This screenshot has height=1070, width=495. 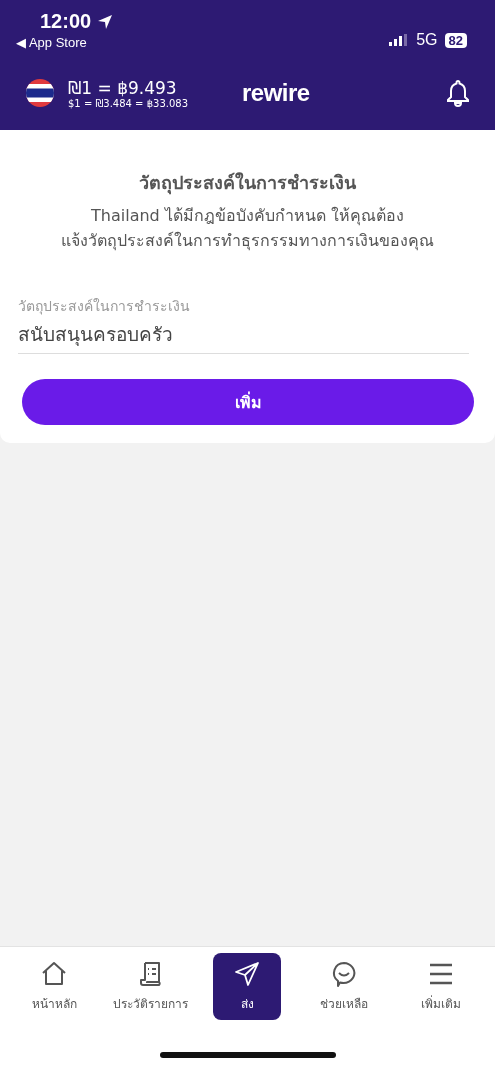 I want to click on exchange-rate-detail: $1 = ₪3.484 = ฿33.083, so click(x=129, y=103).